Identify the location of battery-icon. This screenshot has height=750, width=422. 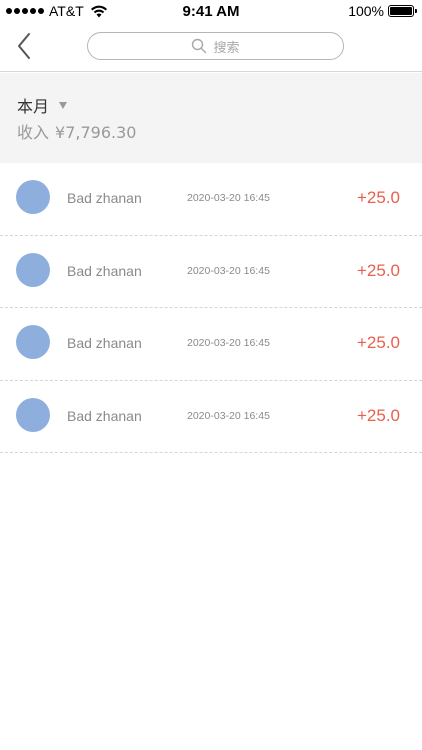
(402, 11).